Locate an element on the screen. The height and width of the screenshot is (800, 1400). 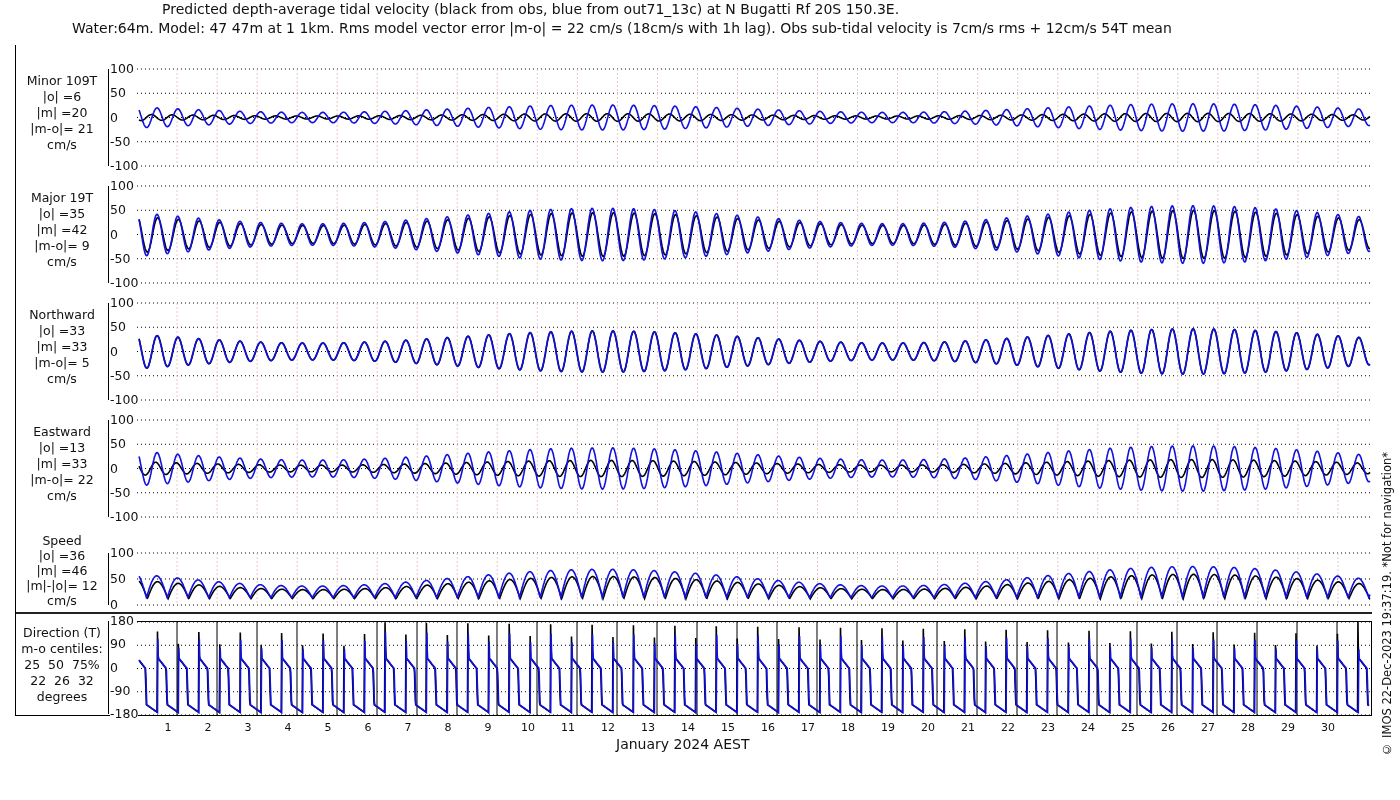
panel-stat-label: |m-o|= 5 is located at coordinates (62, 363).